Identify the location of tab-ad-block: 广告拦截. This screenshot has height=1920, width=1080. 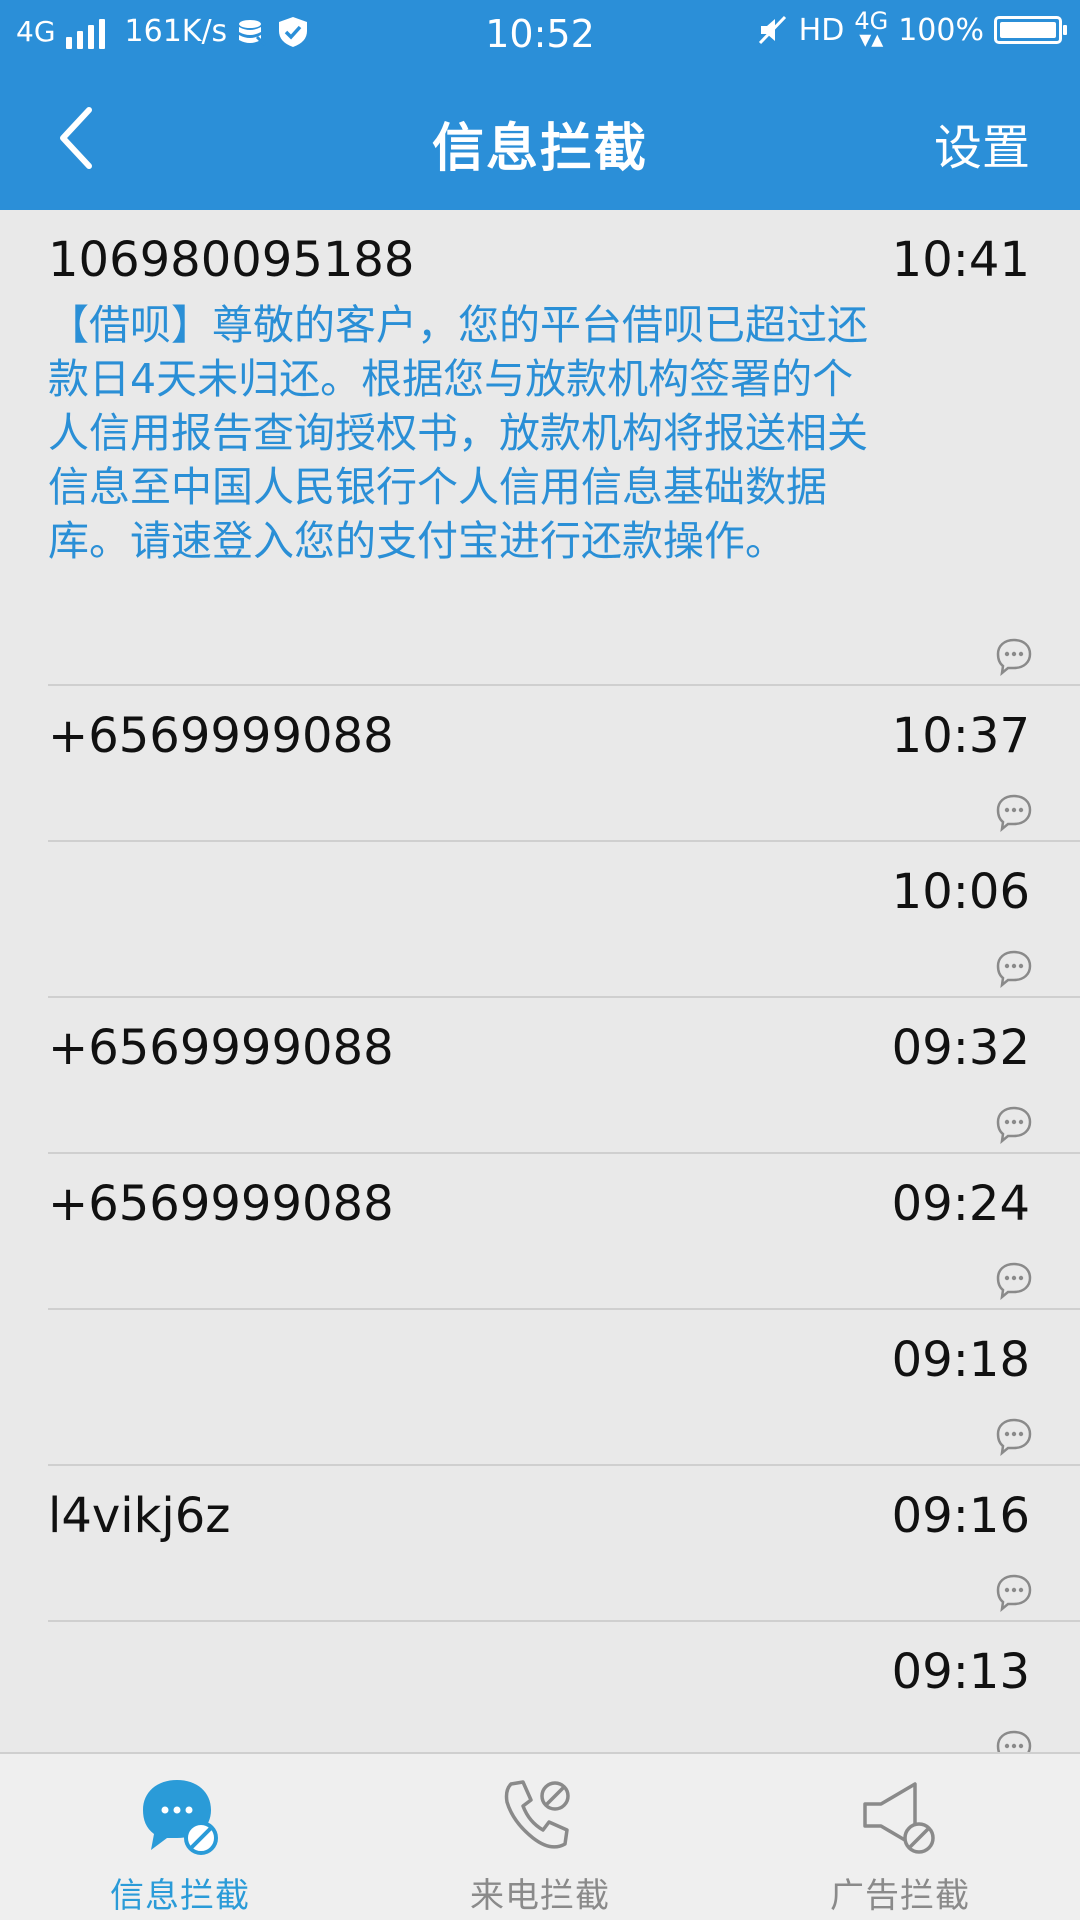
(900, 1837).